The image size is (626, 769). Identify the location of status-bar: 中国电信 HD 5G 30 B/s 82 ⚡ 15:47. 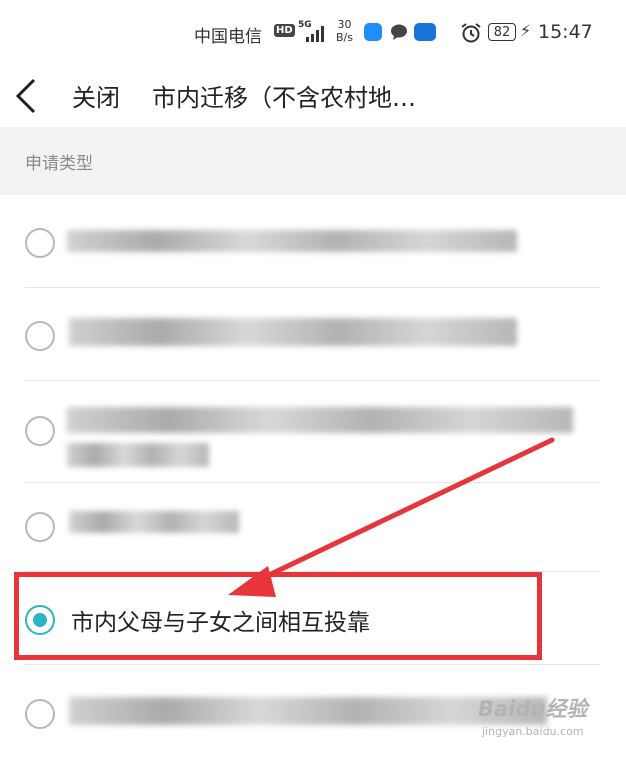
(313, 34).